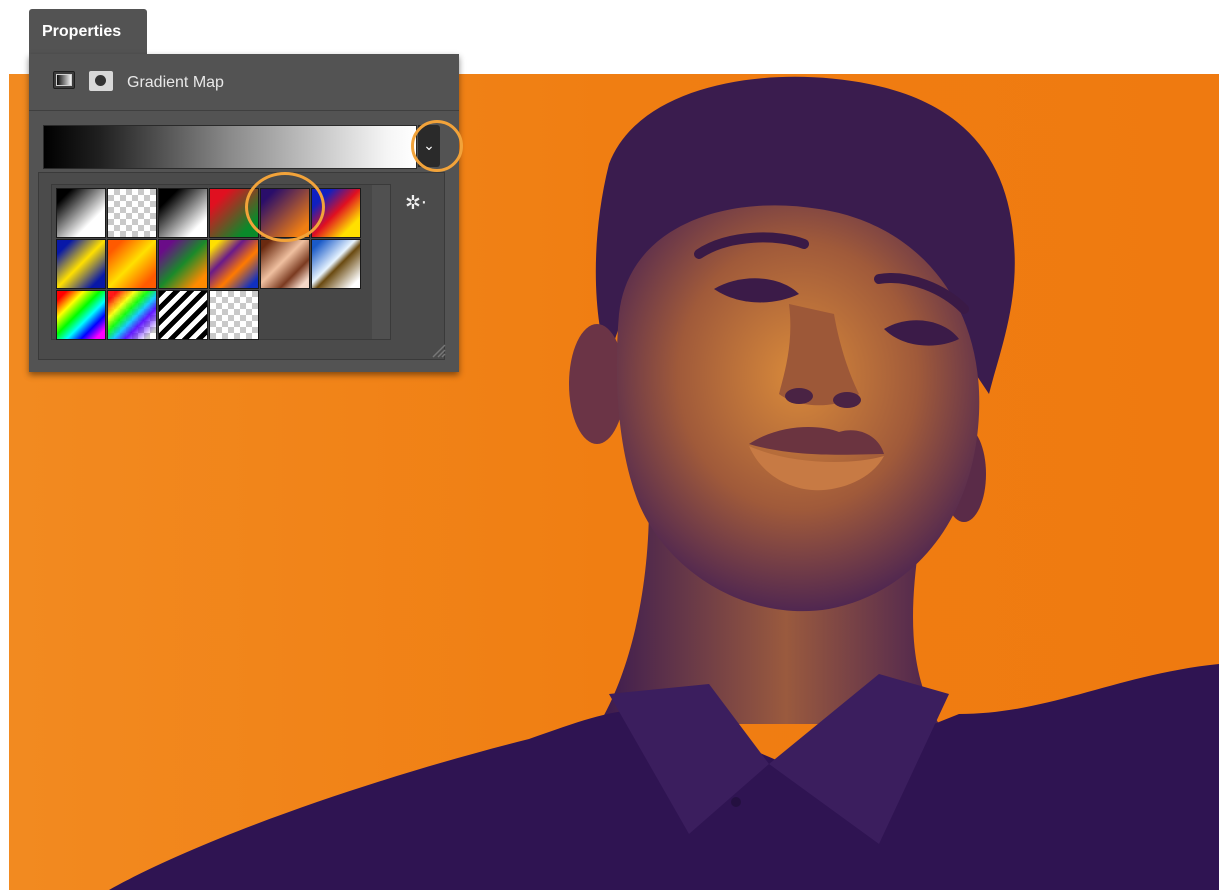 Image resolution: width=1219 pixels, height=890 pixels. Describe the element at coordinates (132, 315) in the screenshot. I see `transparent-rainbow-gradient-icon` at that location.